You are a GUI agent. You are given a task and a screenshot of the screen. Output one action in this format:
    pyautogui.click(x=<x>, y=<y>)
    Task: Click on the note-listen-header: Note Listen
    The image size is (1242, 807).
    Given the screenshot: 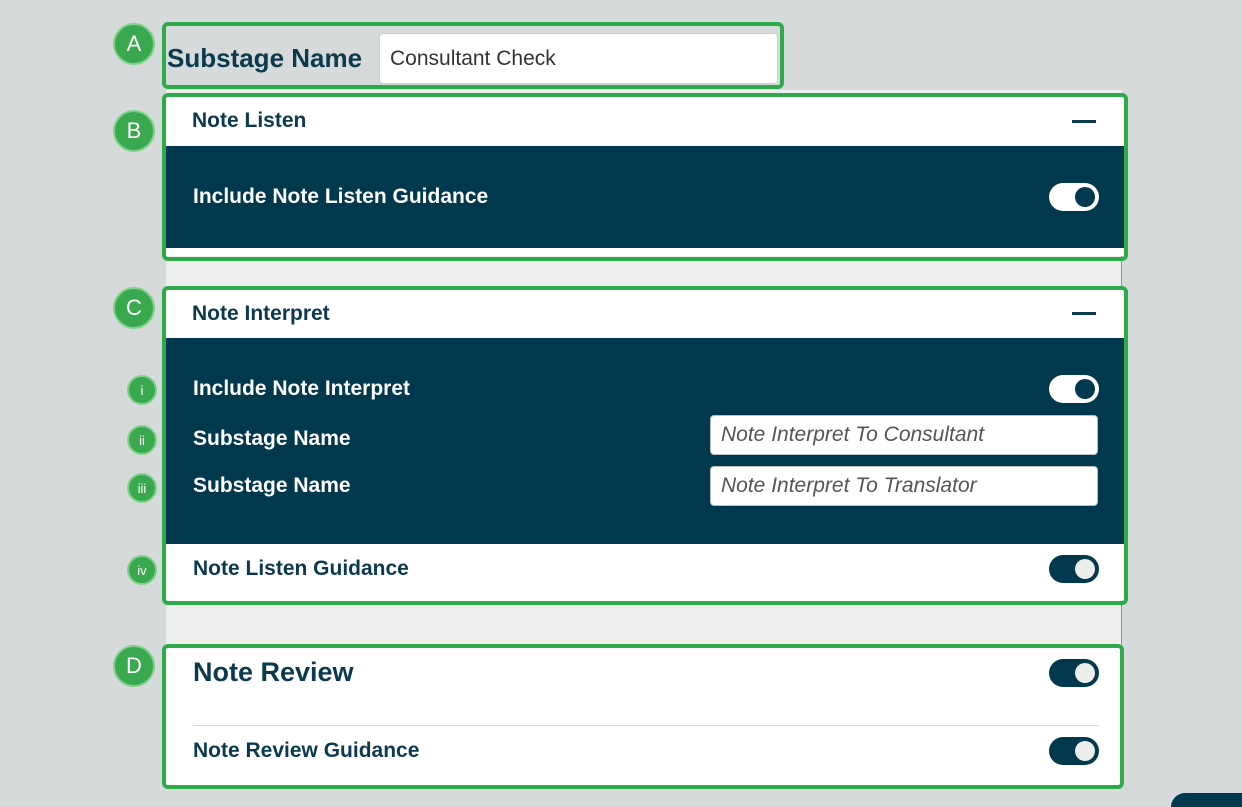 What is the action you would take?
    pyautogui.click(x=645, y=121)
    